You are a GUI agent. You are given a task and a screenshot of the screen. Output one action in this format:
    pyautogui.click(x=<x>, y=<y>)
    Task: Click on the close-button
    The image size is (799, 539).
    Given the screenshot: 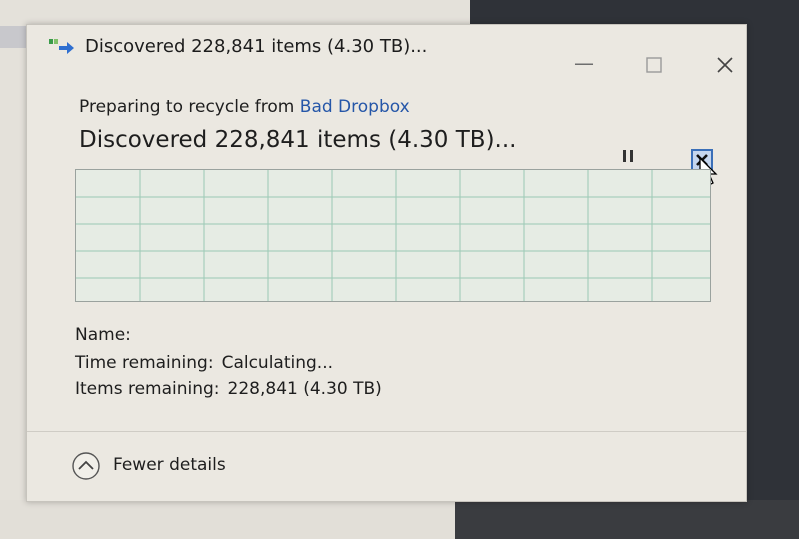 What is the action you would take?
    pyautogui.click(x=725, y=65)
    